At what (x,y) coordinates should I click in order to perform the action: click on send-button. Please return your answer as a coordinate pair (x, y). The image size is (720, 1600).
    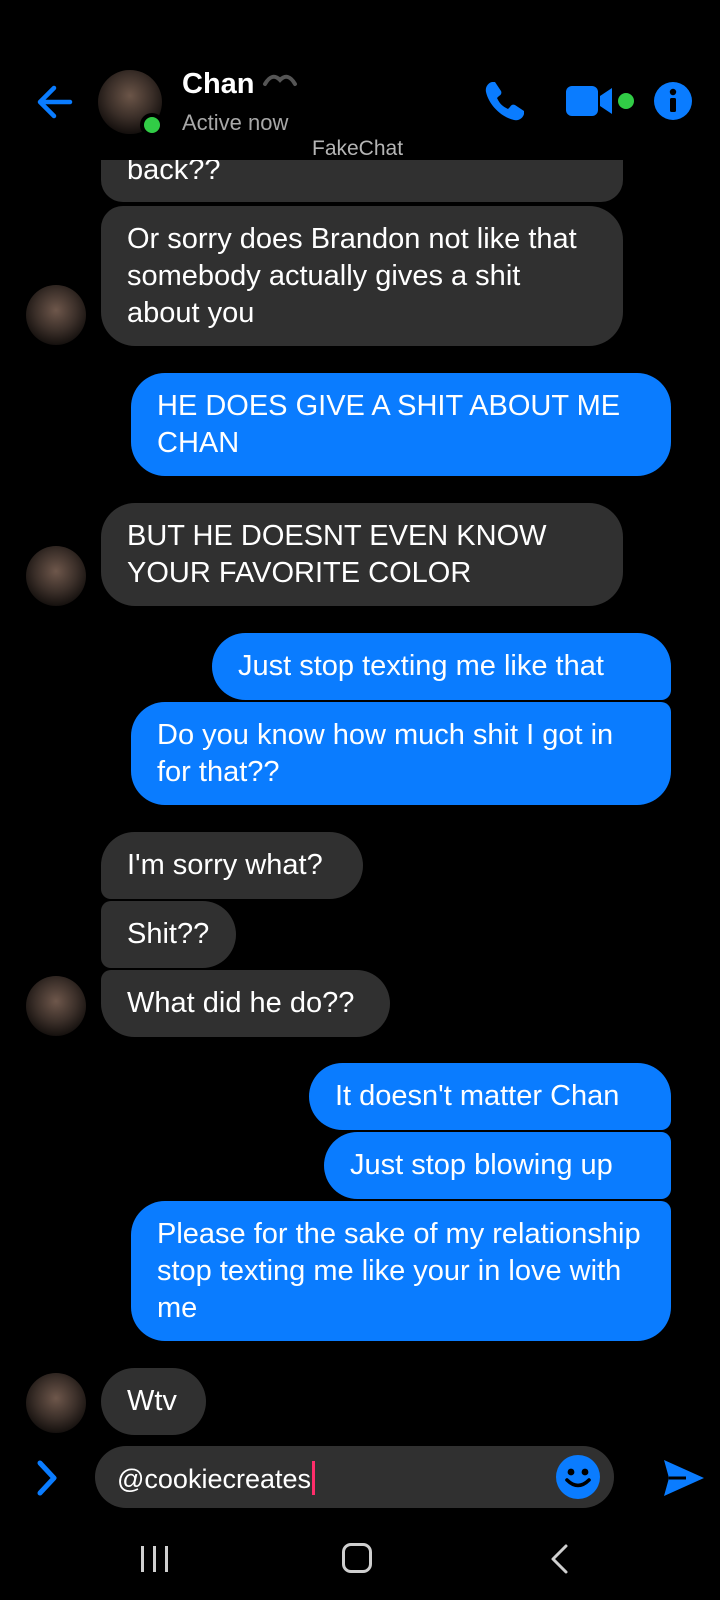
    Looking at the image, I should click on (684, 1478).